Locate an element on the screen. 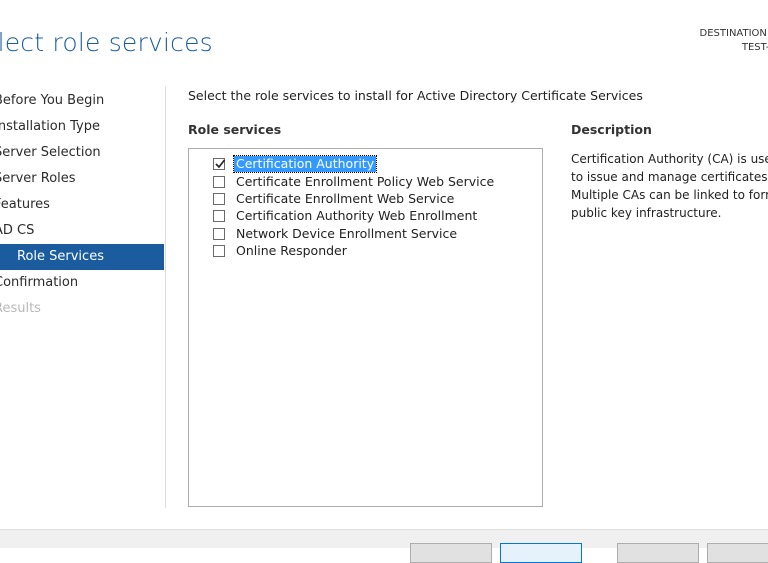  wizard-footer is located at coordinates (384, 546).